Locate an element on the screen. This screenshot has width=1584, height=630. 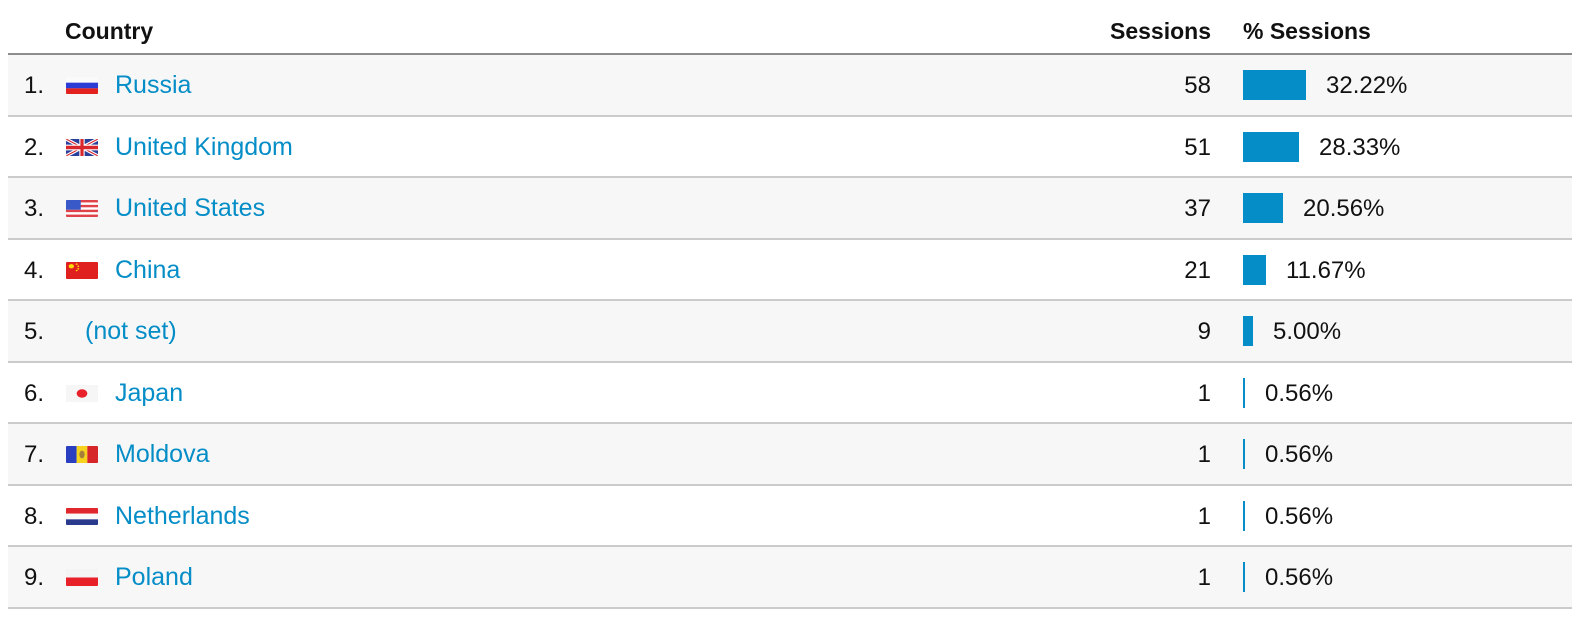
table-header: Country Sessions % Sessions is located at coordinates (790, 27).